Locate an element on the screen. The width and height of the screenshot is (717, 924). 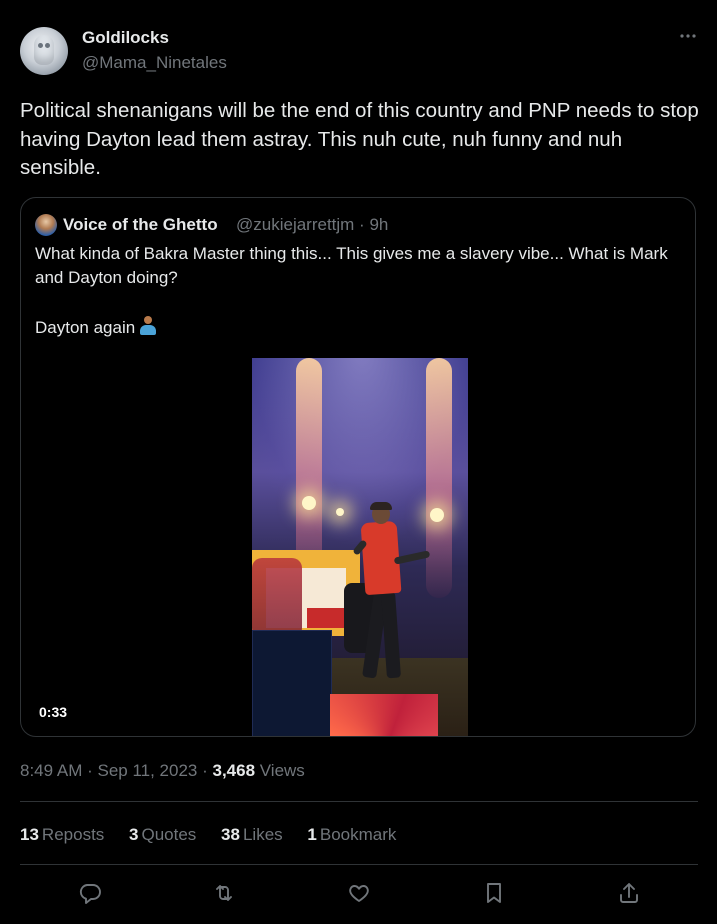
bookmarks-count: 1 is located at coordinates (312, 834).